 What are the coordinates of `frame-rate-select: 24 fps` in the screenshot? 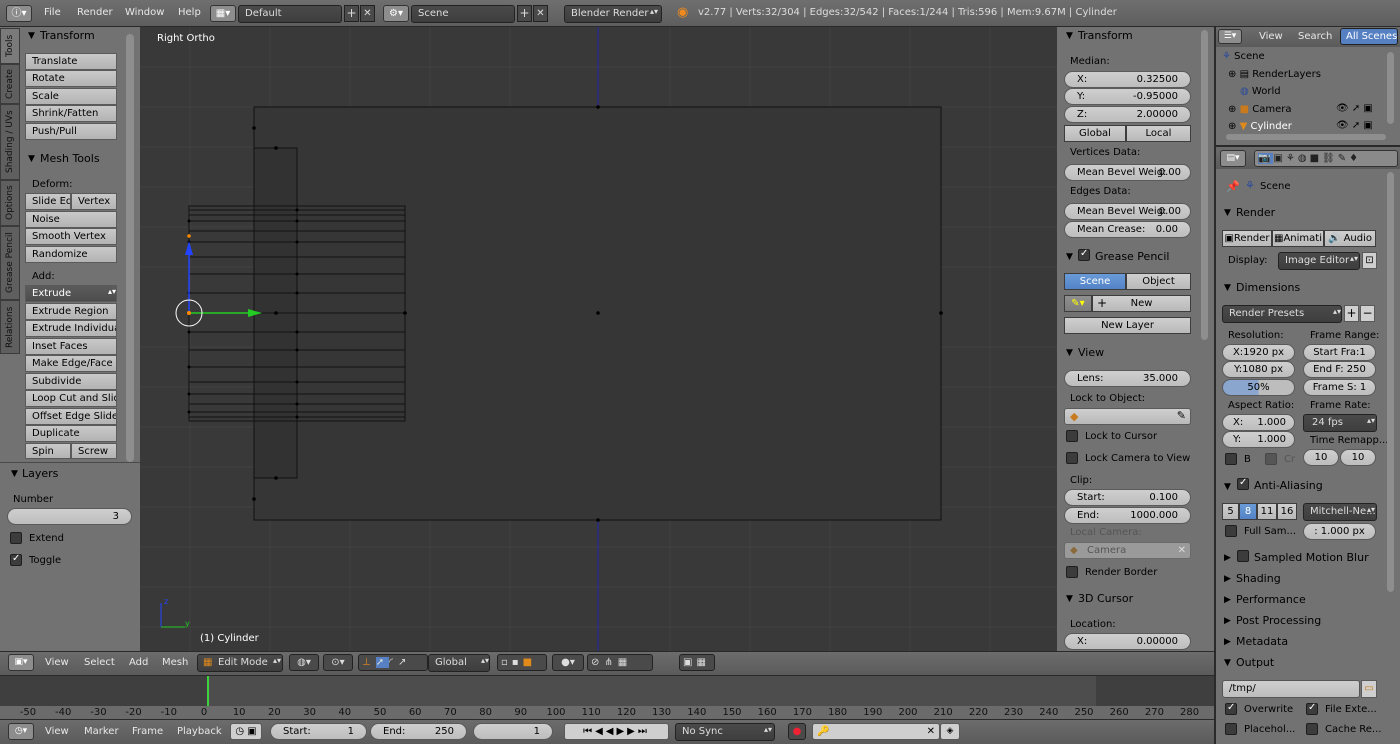 It's located at (1340, 423).